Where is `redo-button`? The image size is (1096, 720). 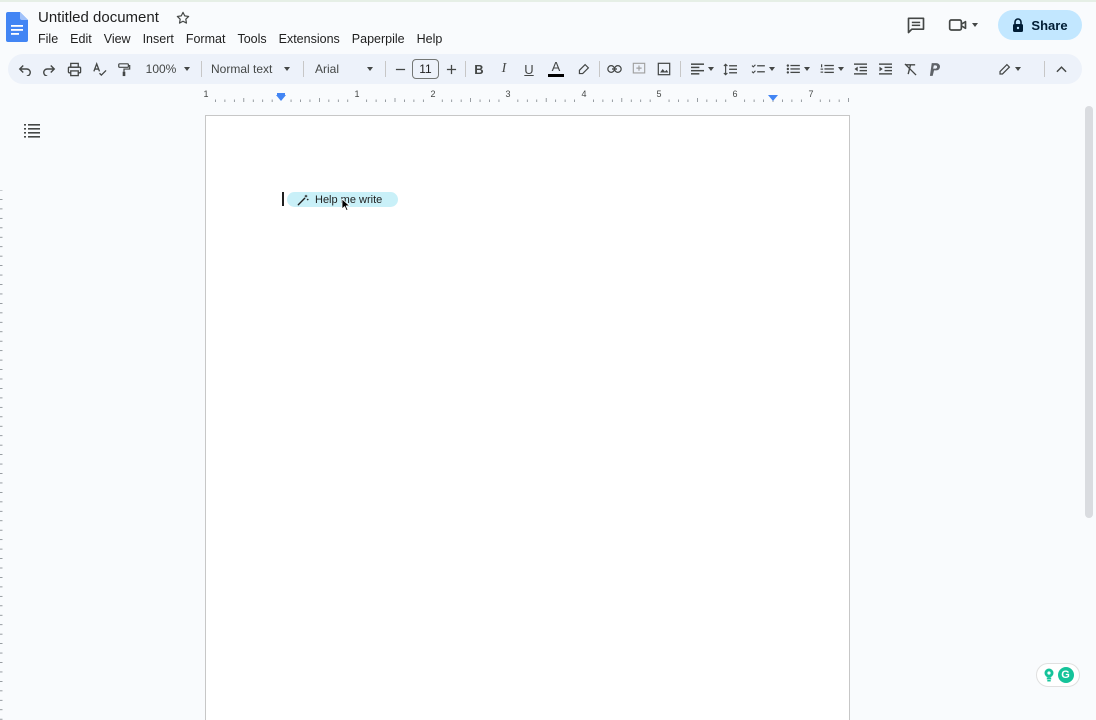
redo-button is located at coordinates (49, 69).